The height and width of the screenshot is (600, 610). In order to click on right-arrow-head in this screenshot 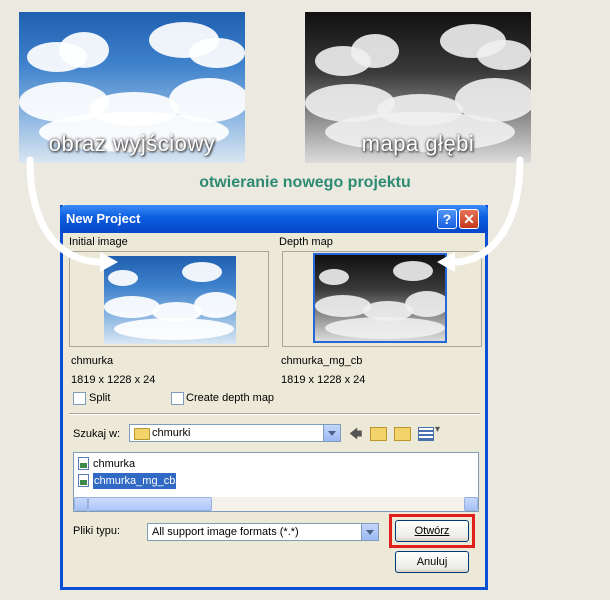, I will do `click(446, 262)`.